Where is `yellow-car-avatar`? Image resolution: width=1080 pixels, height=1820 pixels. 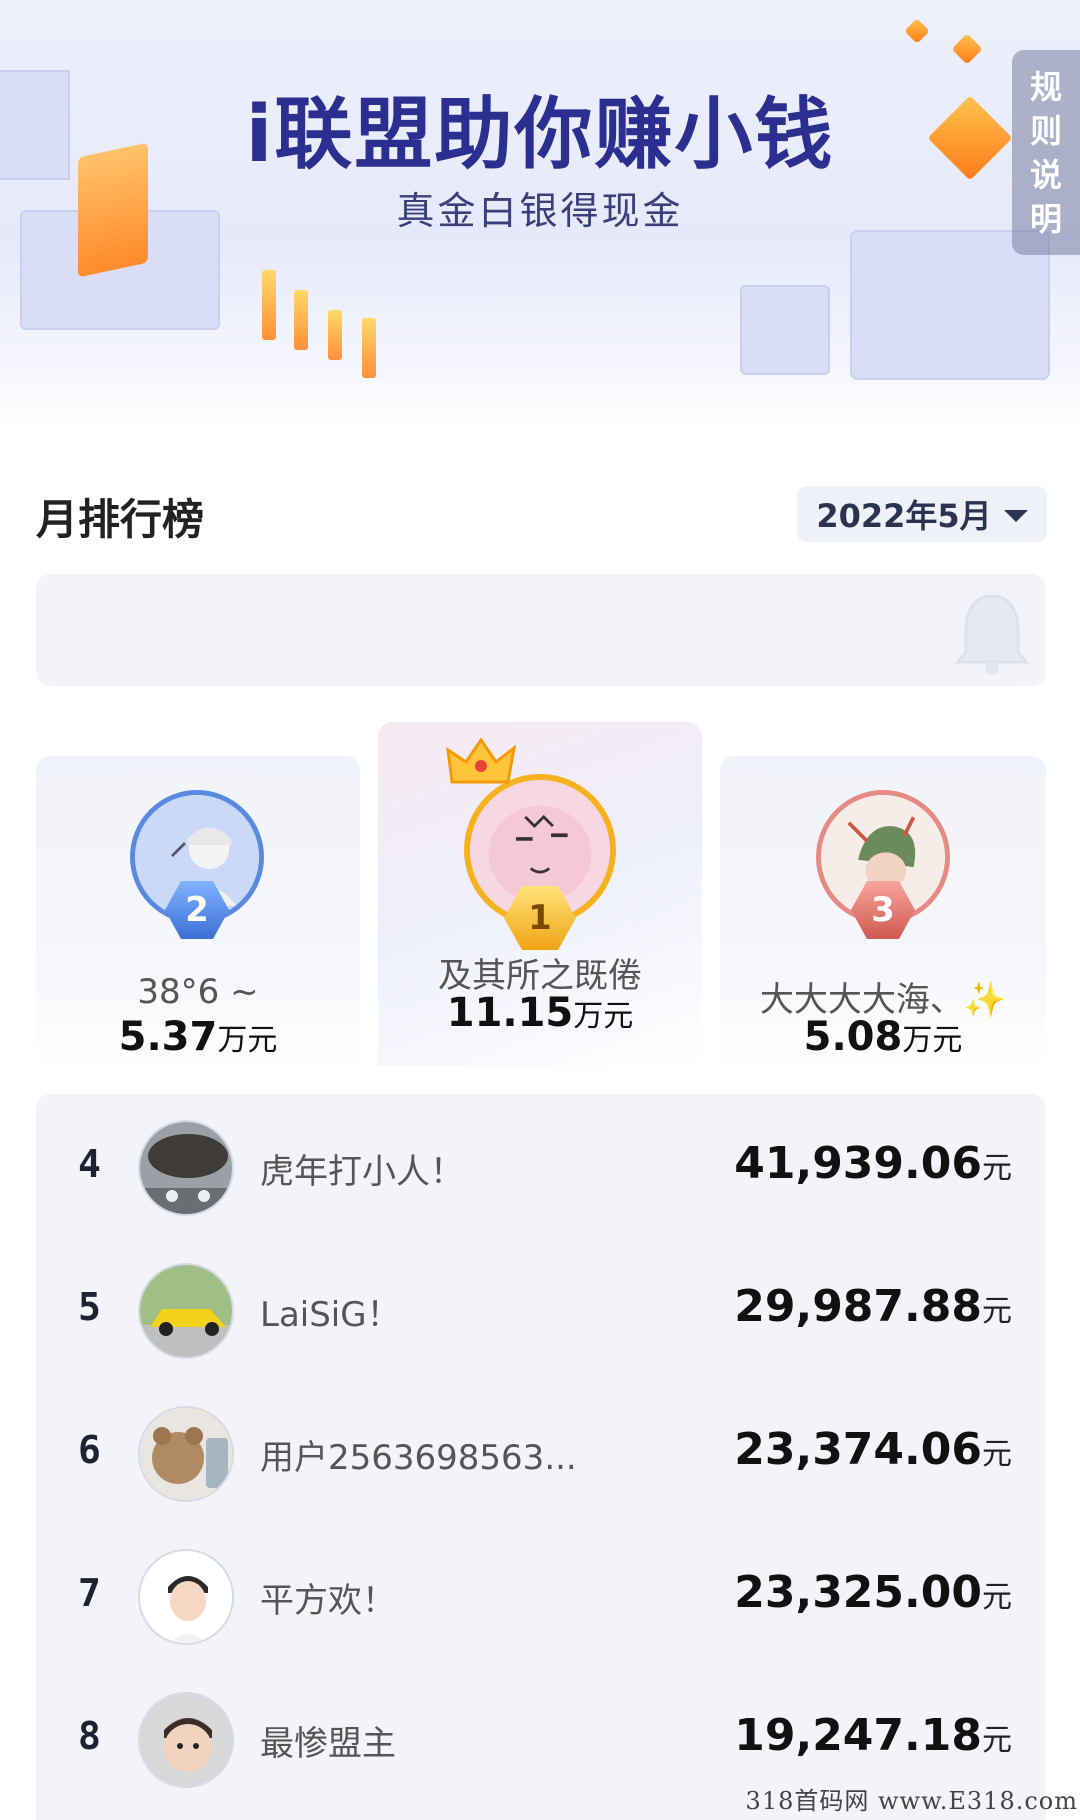
yellow-car-avatar is located at coordinates (186, 1311).